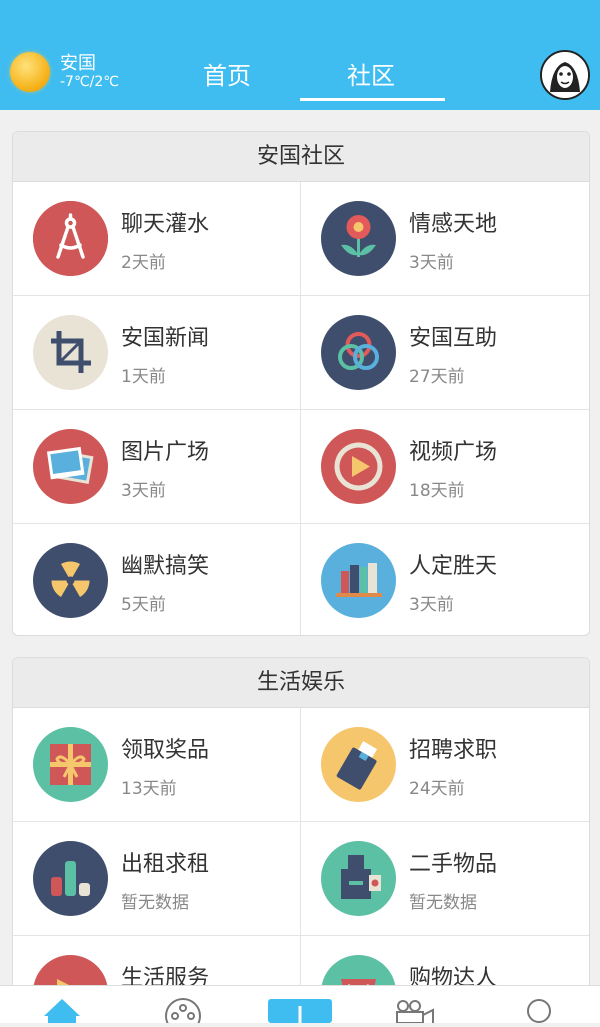 Image resolution: width=600 pixels, height=1027 pixels. I want to click on video-camera-icon, so click(415, 1005).